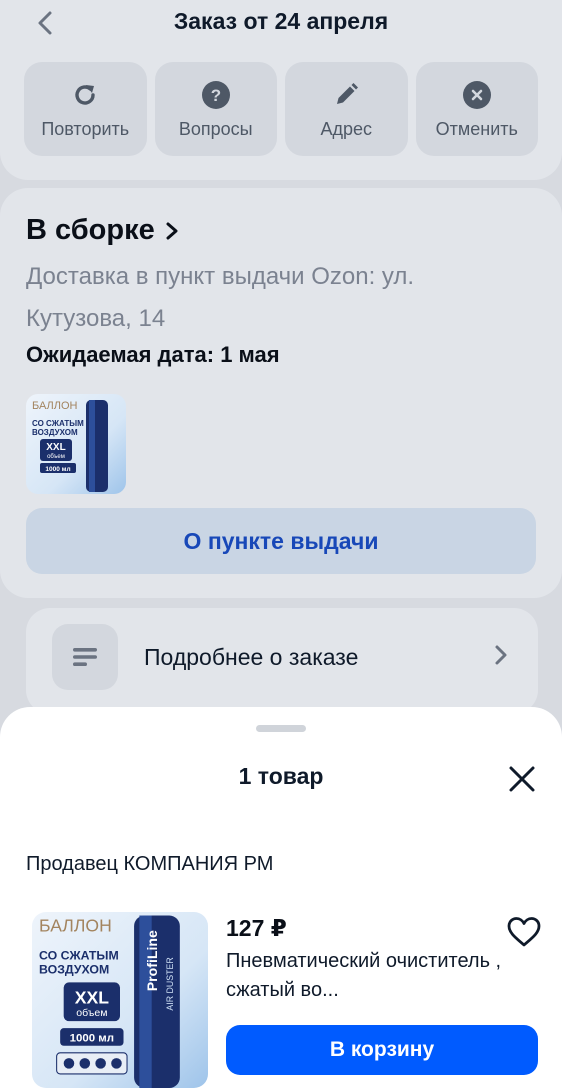 This screenshot has height=1090, width=562. What do you see at coordinates (85, 95) in the screenshot?
I see `refresh-icon` at bounding box center [85, 95].